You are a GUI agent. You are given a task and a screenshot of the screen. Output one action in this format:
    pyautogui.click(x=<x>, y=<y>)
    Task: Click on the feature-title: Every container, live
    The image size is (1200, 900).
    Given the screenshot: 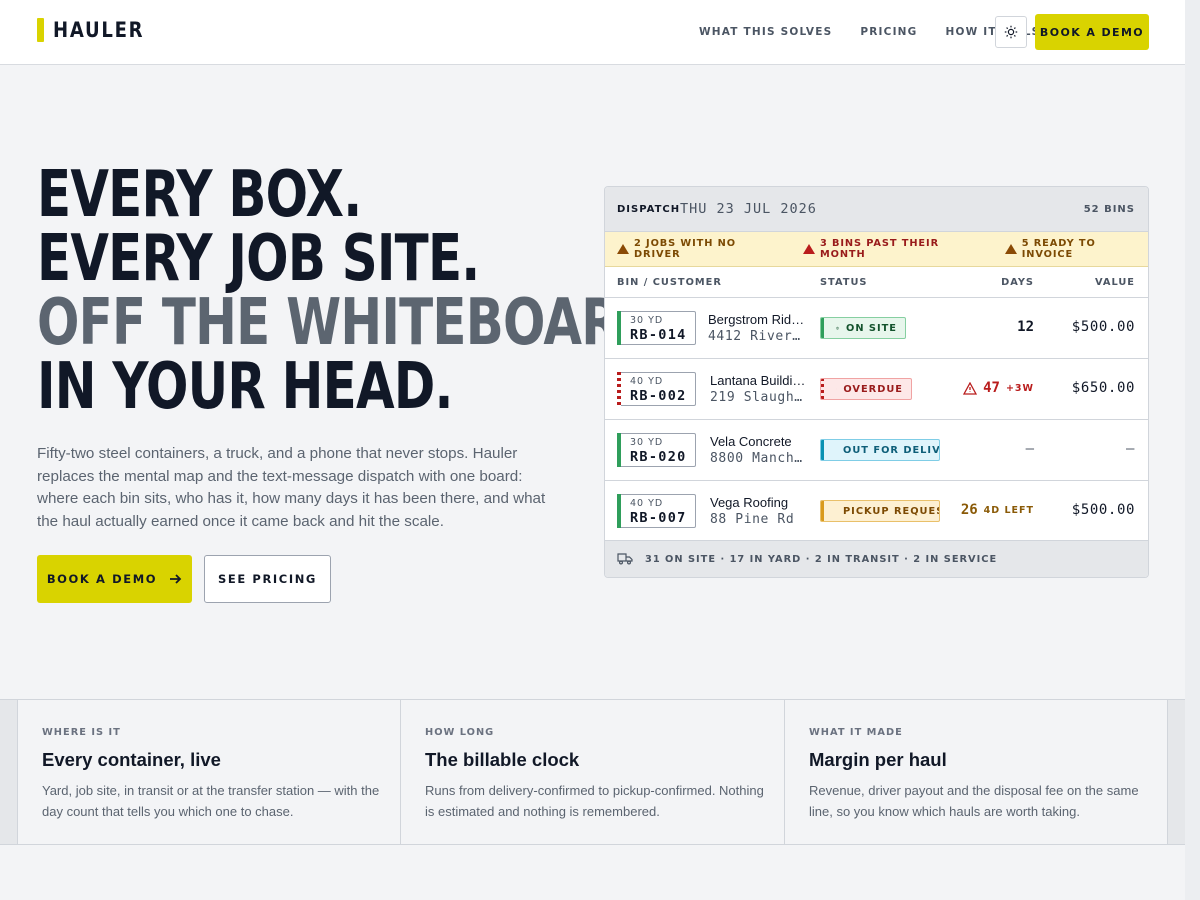 What is the action you would take?
    pyautogui.click(x=131, y=759)
    